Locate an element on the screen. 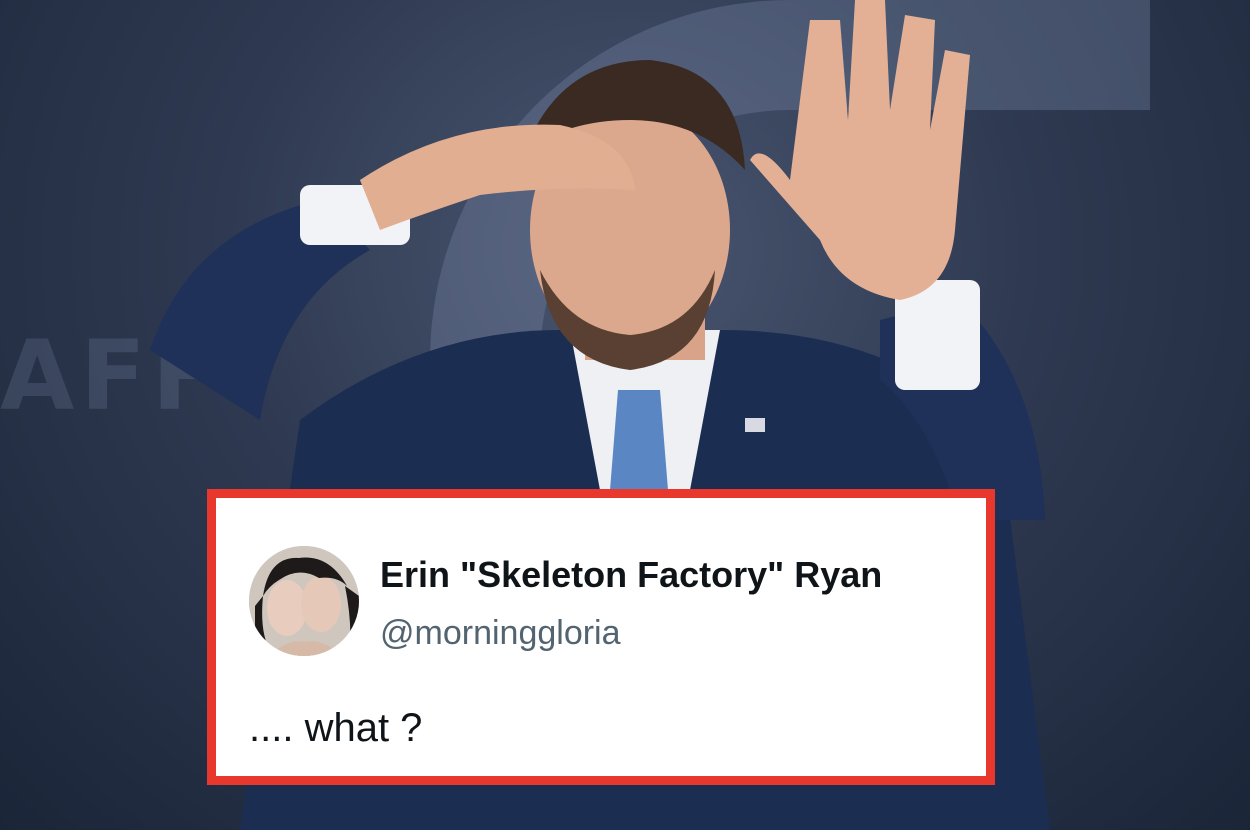 This screenshot has height=830, width=1250. user-handle: @morninggloria is located at coordinates (500, 633).